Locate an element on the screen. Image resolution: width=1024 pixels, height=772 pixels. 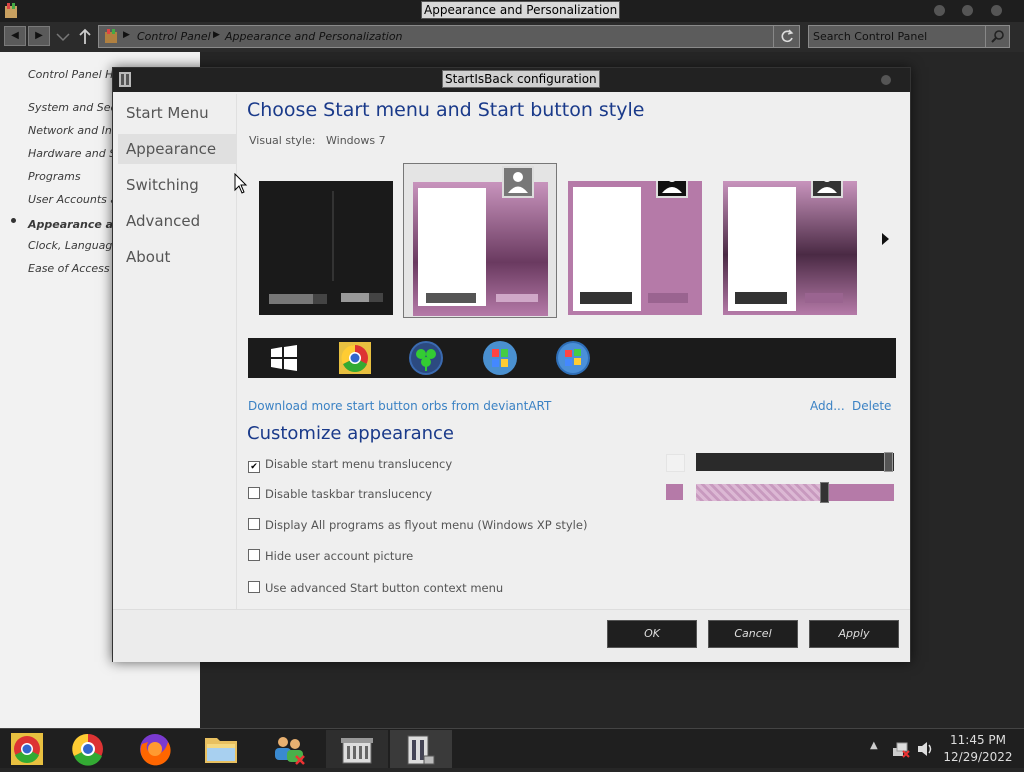
cancel-button: Cancel is located at coordinates (753, 634).